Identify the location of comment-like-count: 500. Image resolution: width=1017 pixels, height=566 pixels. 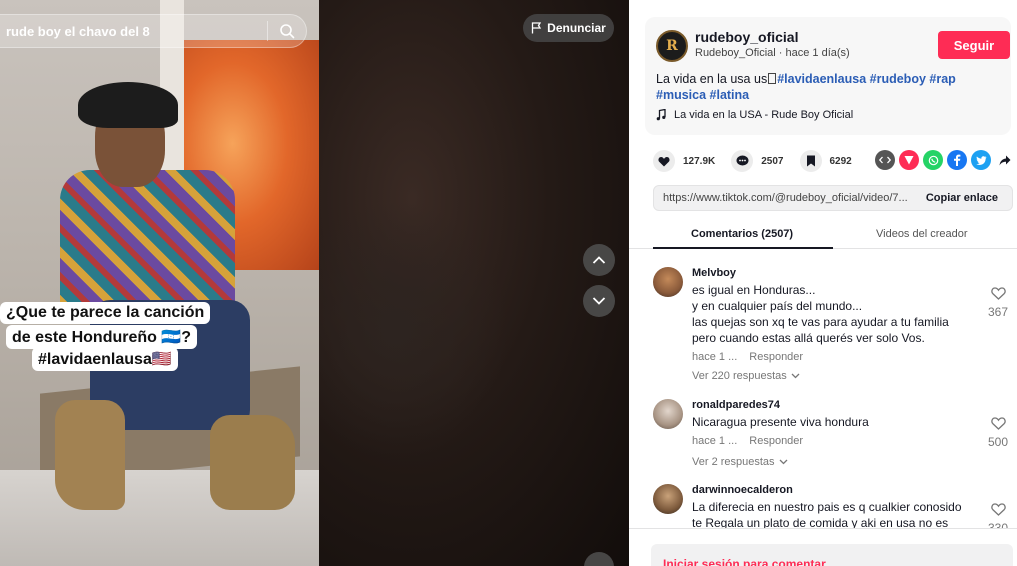
(998, 442).